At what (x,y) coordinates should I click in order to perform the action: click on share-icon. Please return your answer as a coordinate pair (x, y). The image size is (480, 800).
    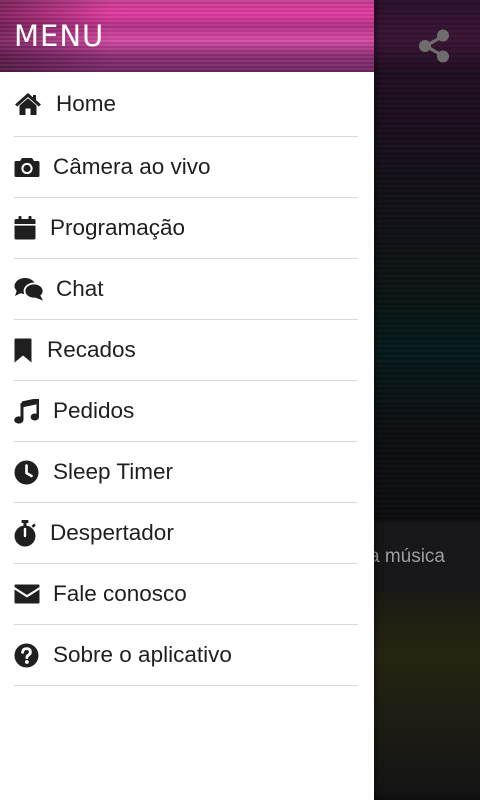
    Looking at the image, I should click on (434, 46).